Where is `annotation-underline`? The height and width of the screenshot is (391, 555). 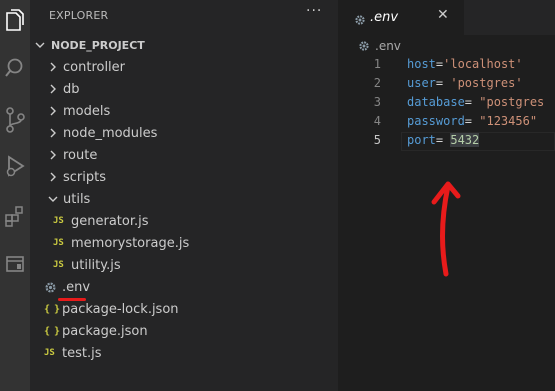
annotation-underline is located at coordinates (72, 299).